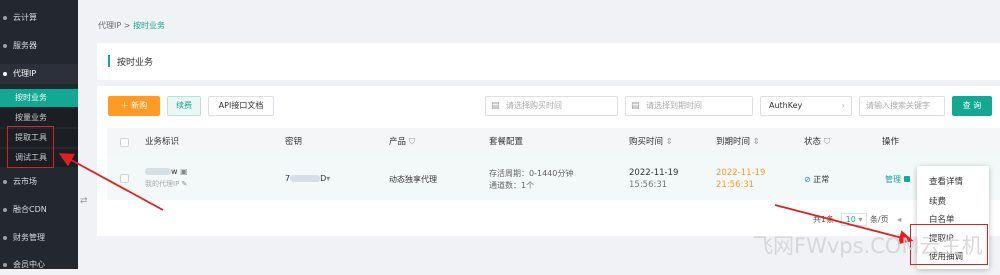 Image resolution: width=1000 pixels, height=275 pixels. Describe the element at coordinates (867, 246) in the screenshot. I see `watermark: 飞网FWvps.COM云主机` at that location.